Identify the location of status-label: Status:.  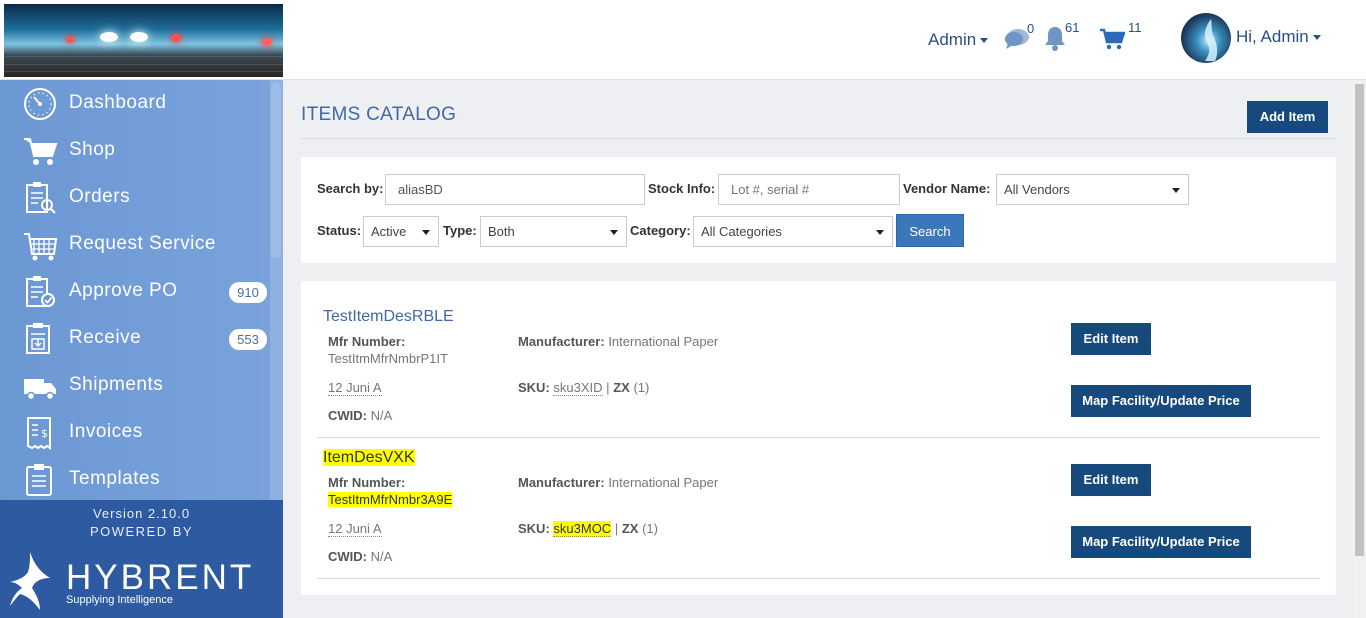
(339, 230).